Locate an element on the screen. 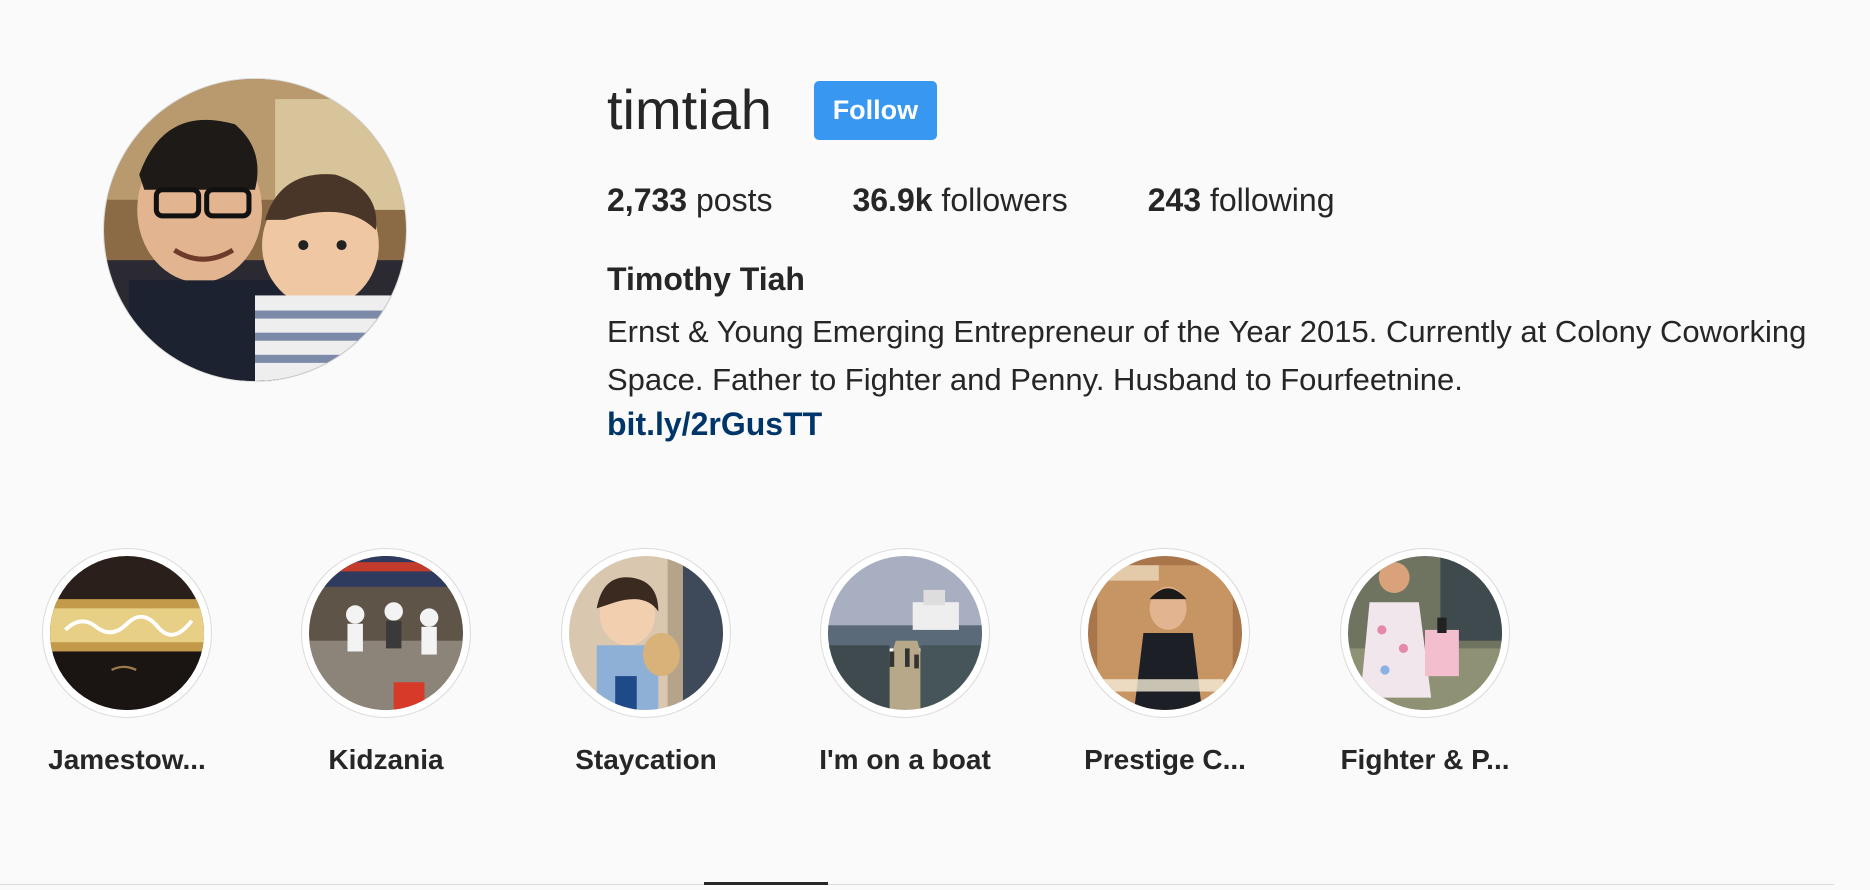 This screenshot has height=890, width=1870. stat-label: posts is located at coordinates (734, 200).